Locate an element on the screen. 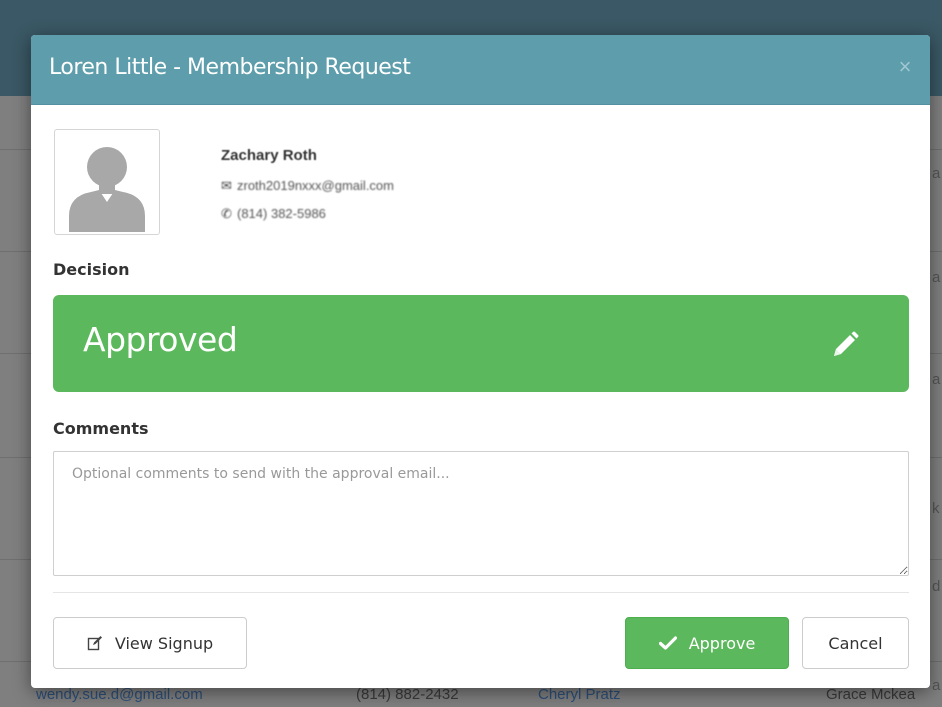  background-cell-fragment: d is located at coordinates (936, 586).